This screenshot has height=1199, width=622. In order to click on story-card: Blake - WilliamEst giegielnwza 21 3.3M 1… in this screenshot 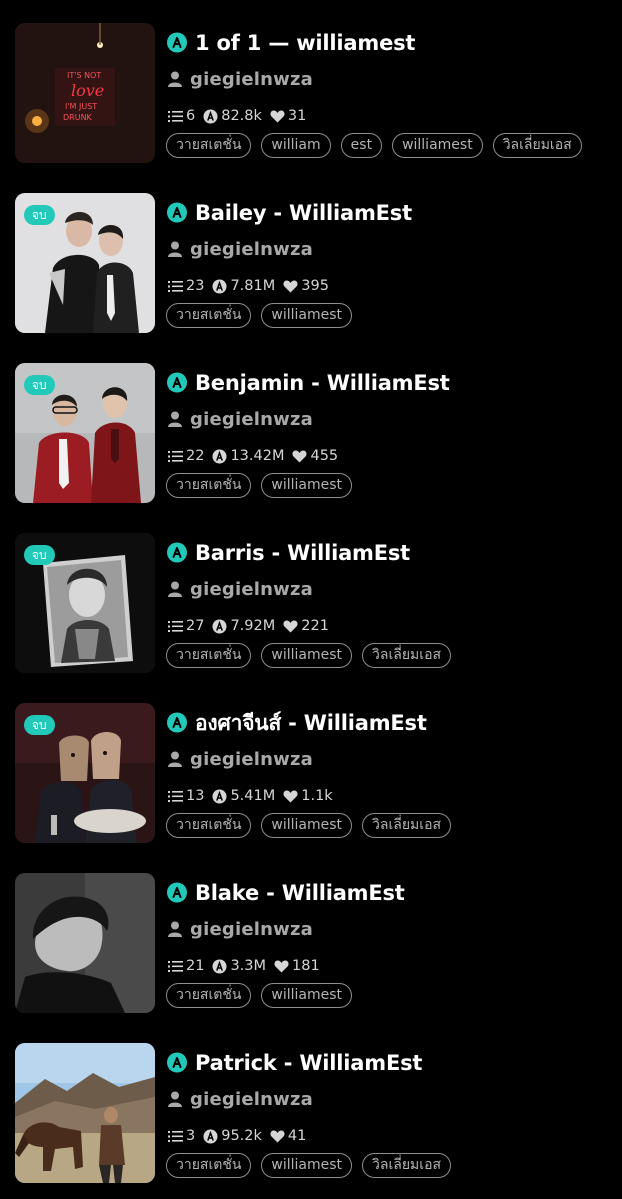, I will do `click(311, 935)`.